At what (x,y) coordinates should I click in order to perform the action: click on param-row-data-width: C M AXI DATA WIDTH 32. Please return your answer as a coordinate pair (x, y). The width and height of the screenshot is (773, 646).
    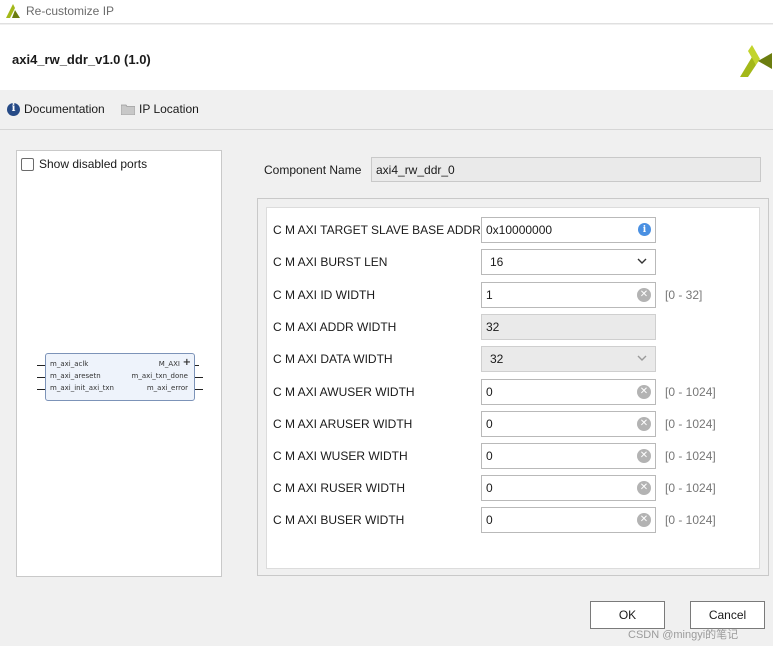
    Looking at the image, I should click on (514, 359).